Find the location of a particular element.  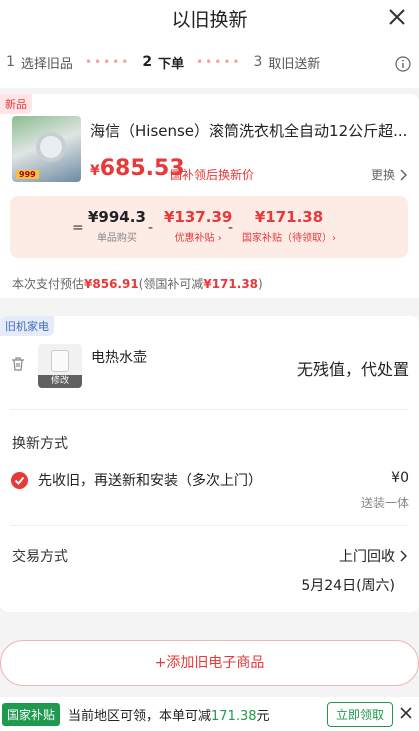

pay-prefix: 本次支付预估 is located at coordinates (48, 284).